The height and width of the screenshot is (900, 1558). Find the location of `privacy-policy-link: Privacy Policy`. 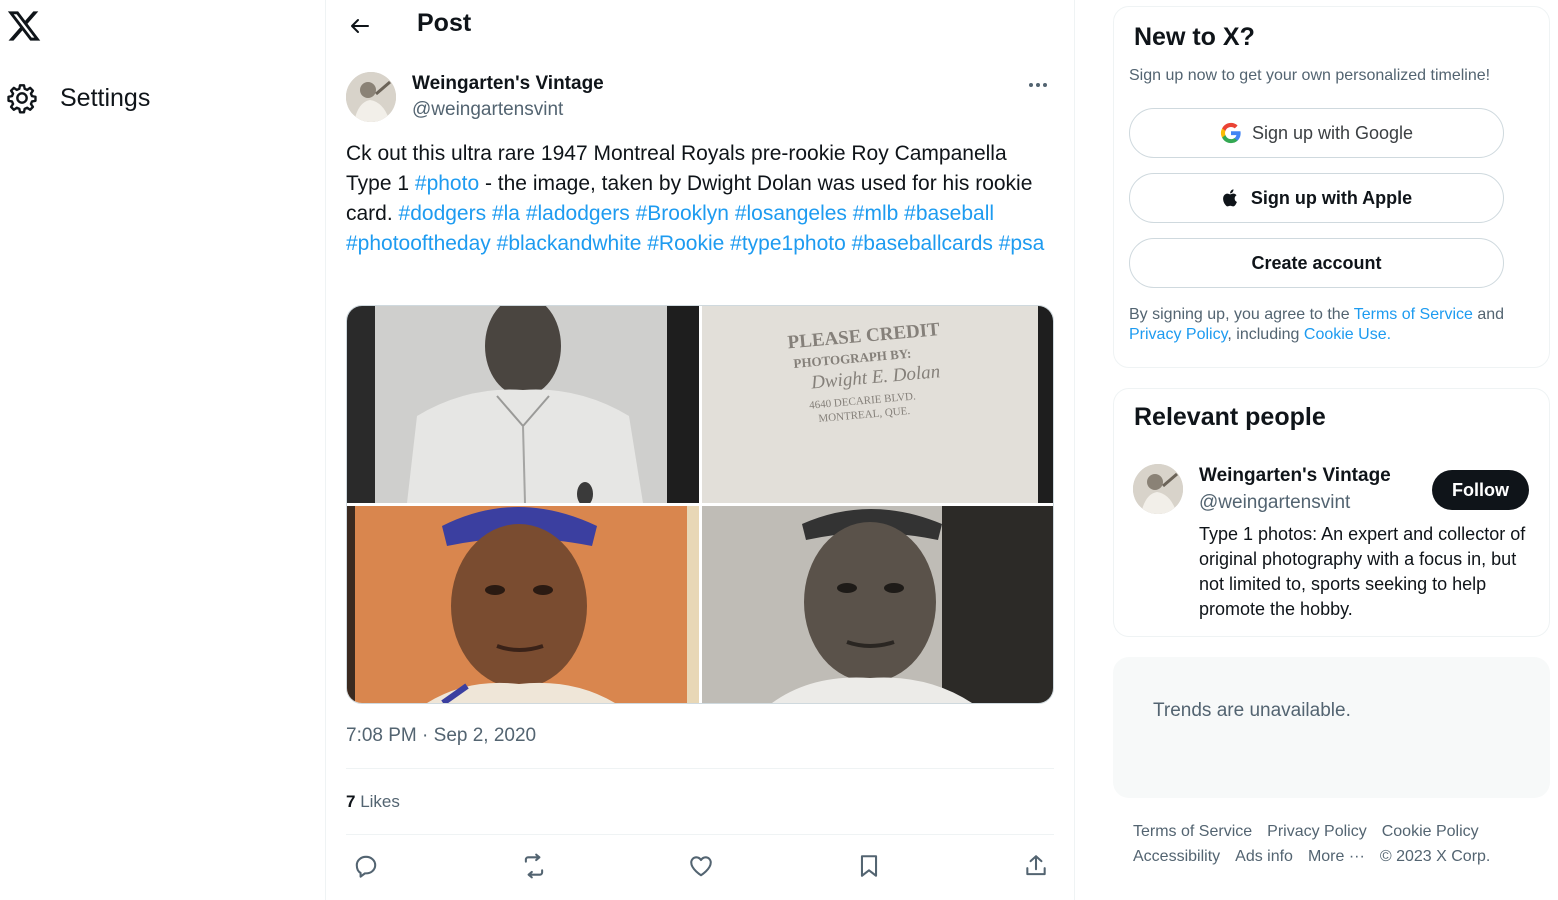

privacy-policy-link: Privacy Policy is located at coordinates (1178, 334).